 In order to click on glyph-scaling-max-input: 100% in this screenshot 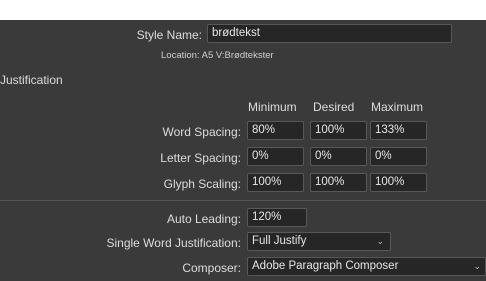, I will do `click(398, 182)`.